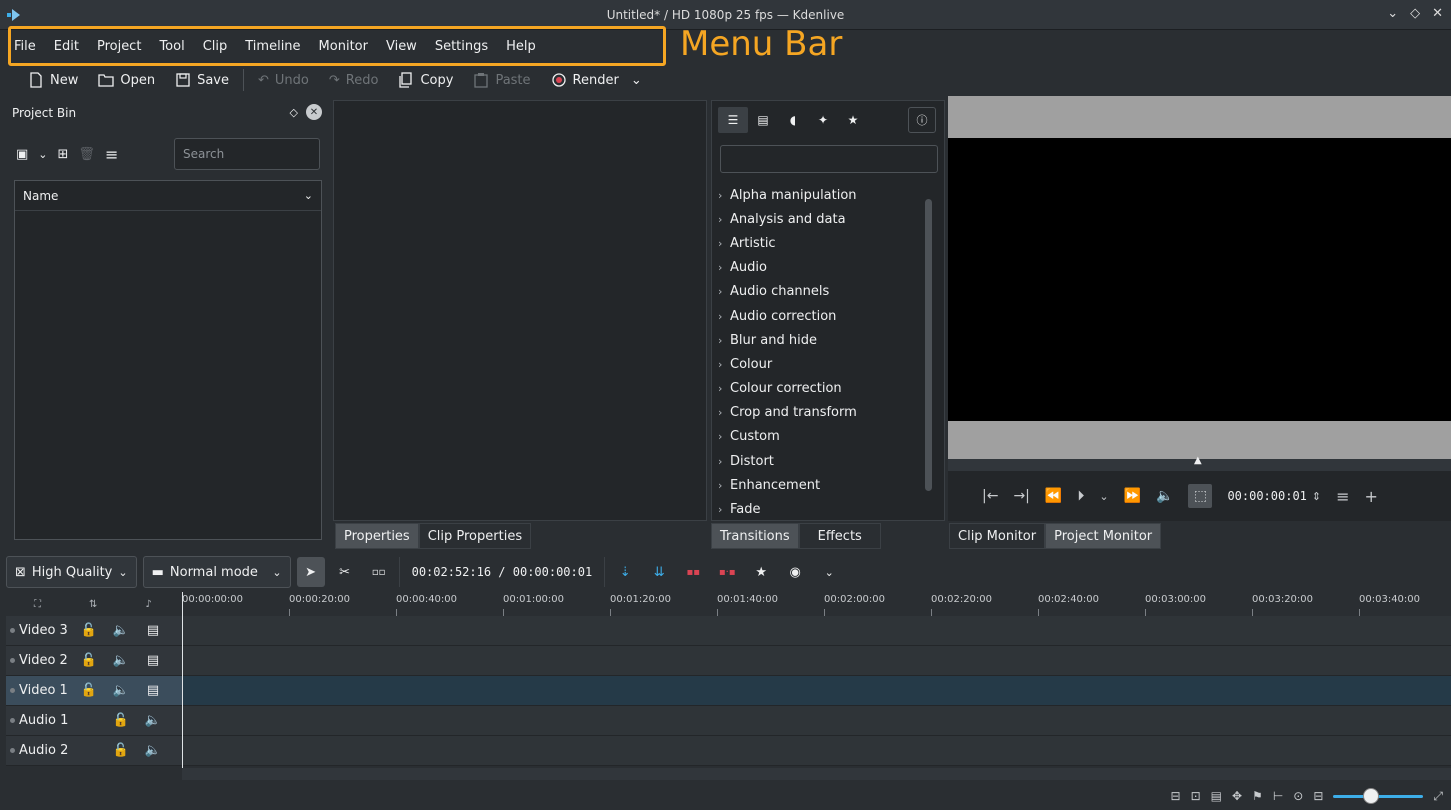 The height and width of the screenshot is (810, 1451). Describe the element at coordinates (168, 196) in the screenshot. I see `name-column-header: Name ⌄` at that location.